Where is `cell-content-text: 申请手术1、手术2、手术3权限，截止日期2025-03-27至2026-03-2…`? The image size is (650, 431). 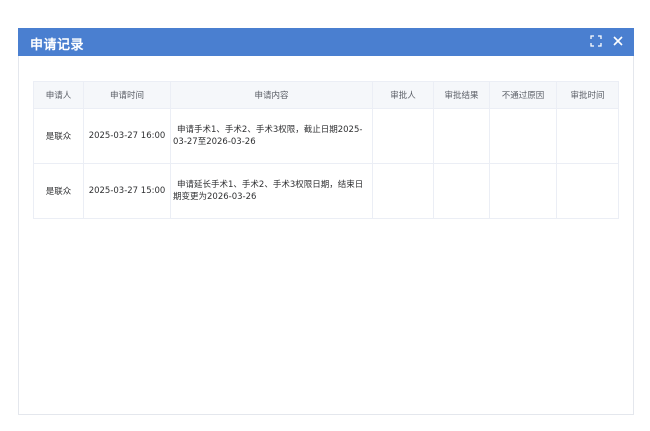
cell-content-text: 申请手术1、手术2、手术3权限，截止日期2025-03-27至2026-03-2… is located at coordinates (268, 136).